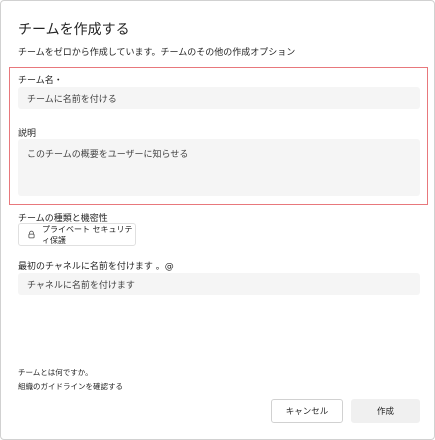  What do you see at coordinates (27, 134) in the screenshot?
I see `description-label: 説明` at bounding box center [27, 134].